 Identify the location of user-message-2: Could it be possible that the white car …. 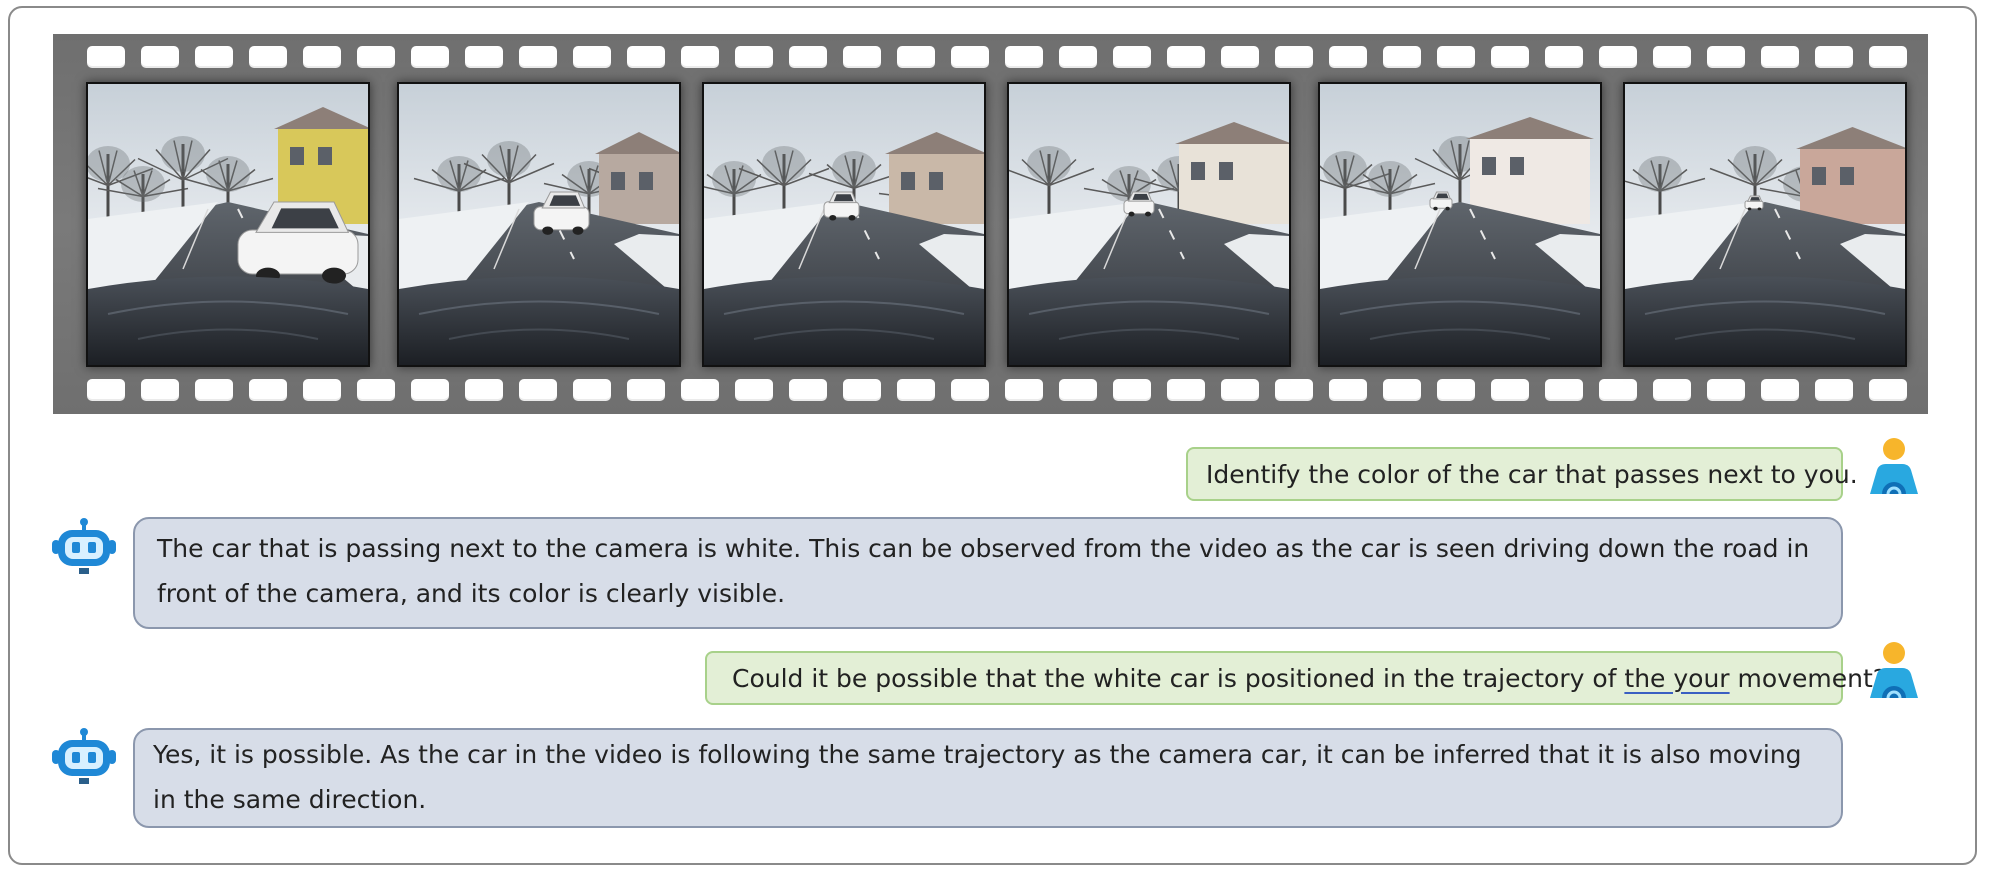
(1295, 678).